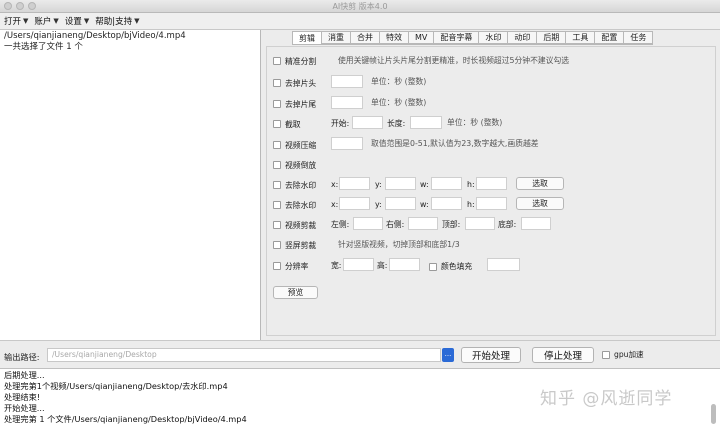 This screenshot has height=426, width=720. What do you see at coordinates (294, 165) in the screenshot?
I see `reverse-option: 视频倒放` at bounding box center [294, 165].